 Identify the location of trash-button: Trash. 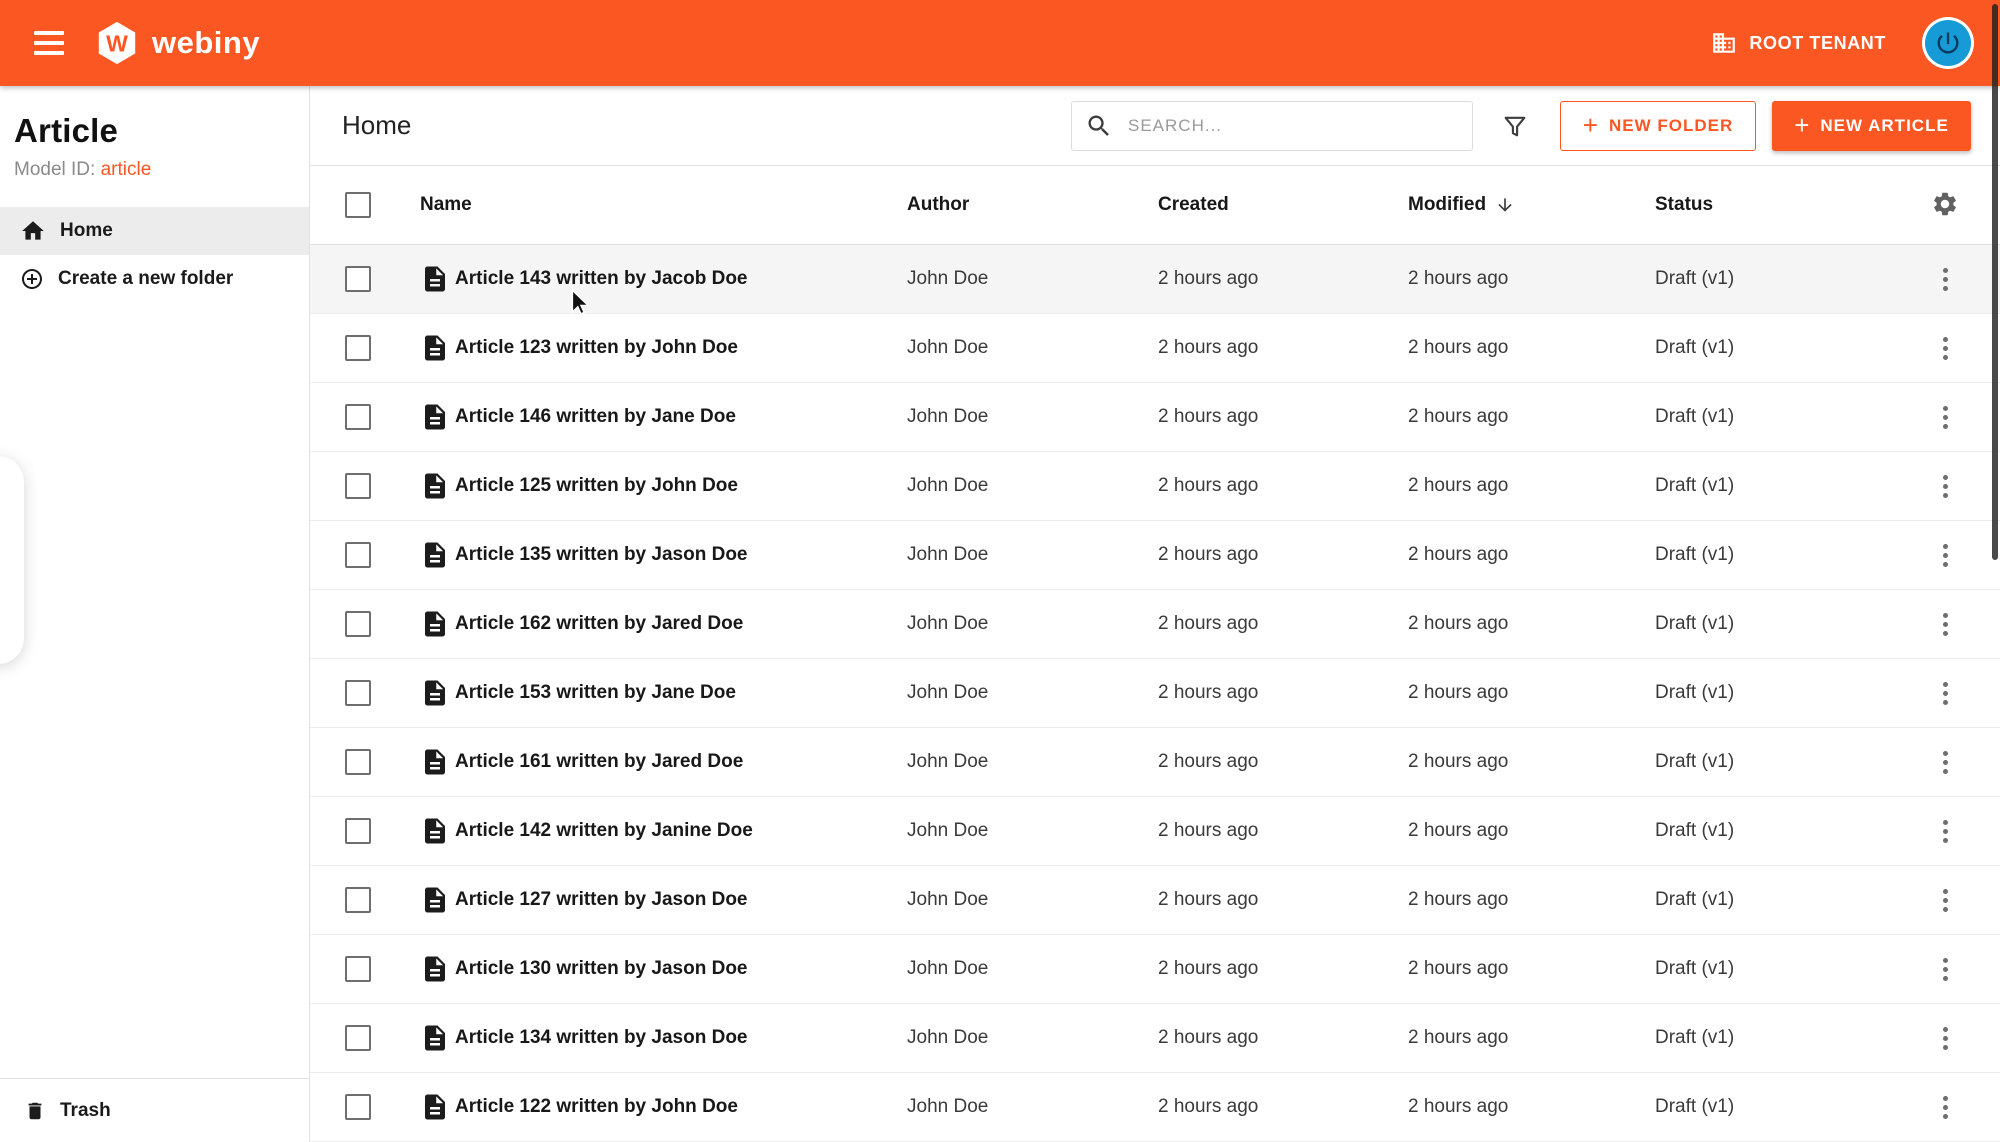
(154, 1110).